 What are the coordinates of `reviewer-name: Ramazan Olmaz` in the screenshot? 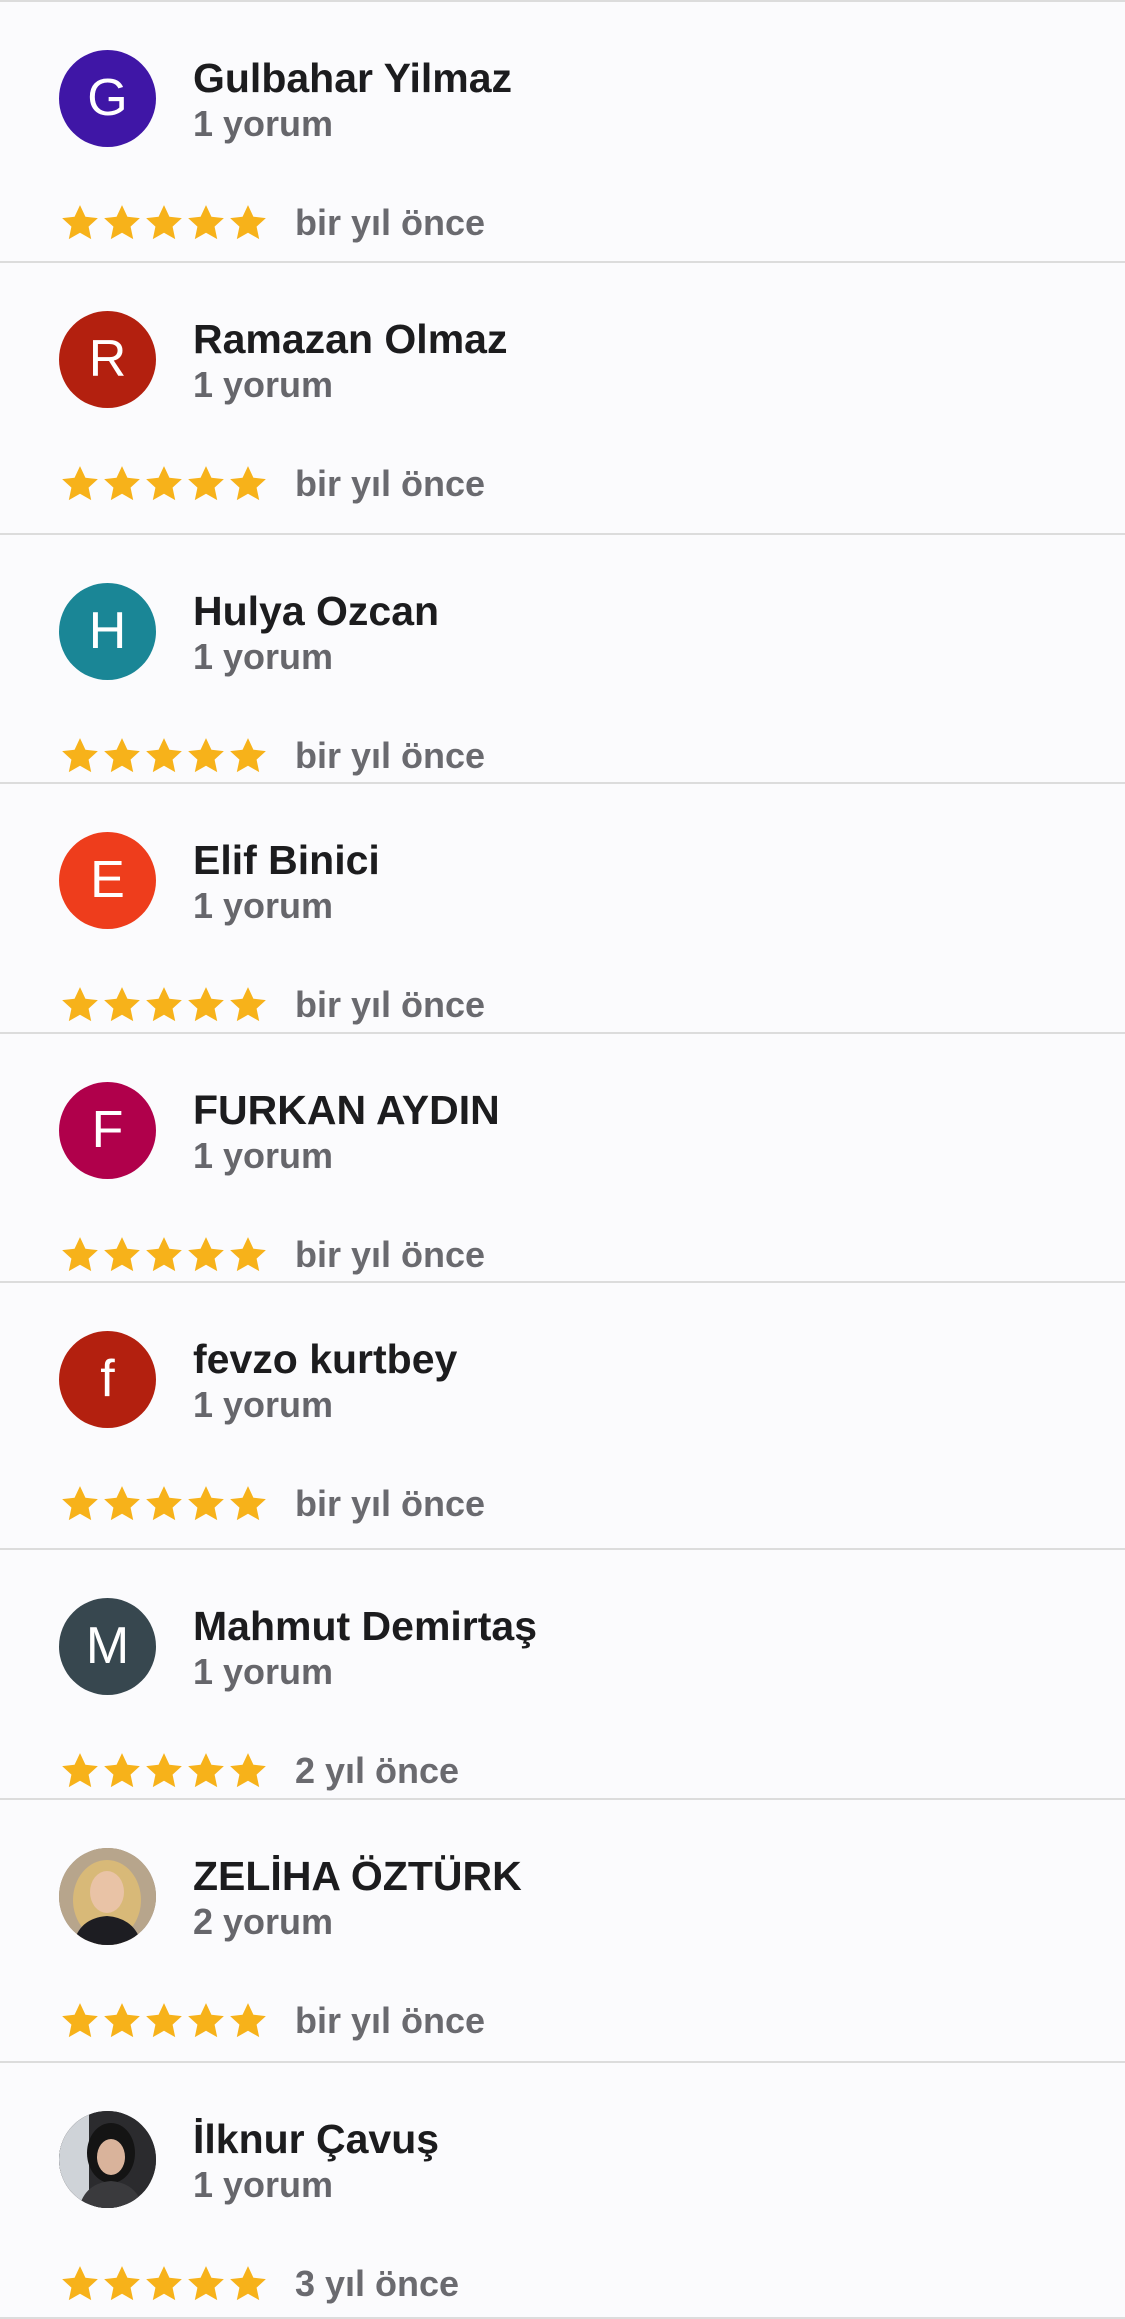 It's located at (350, 339).